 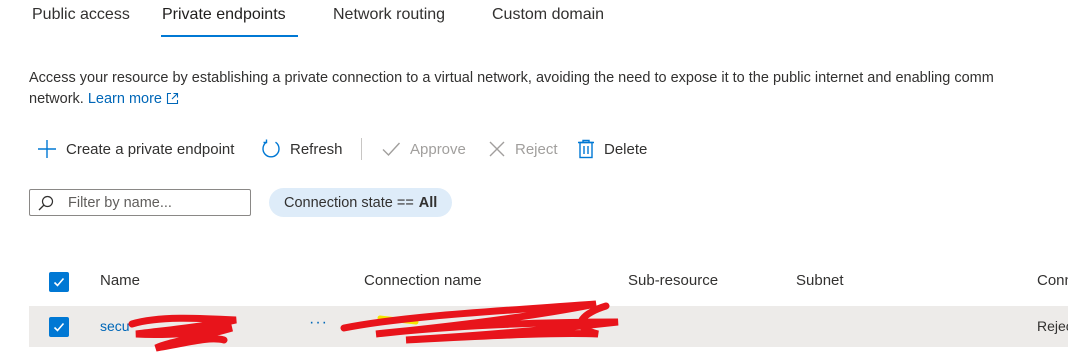 I want to click on connection-state-filter-pill: Connection state == All, so click(x=361, y=202).